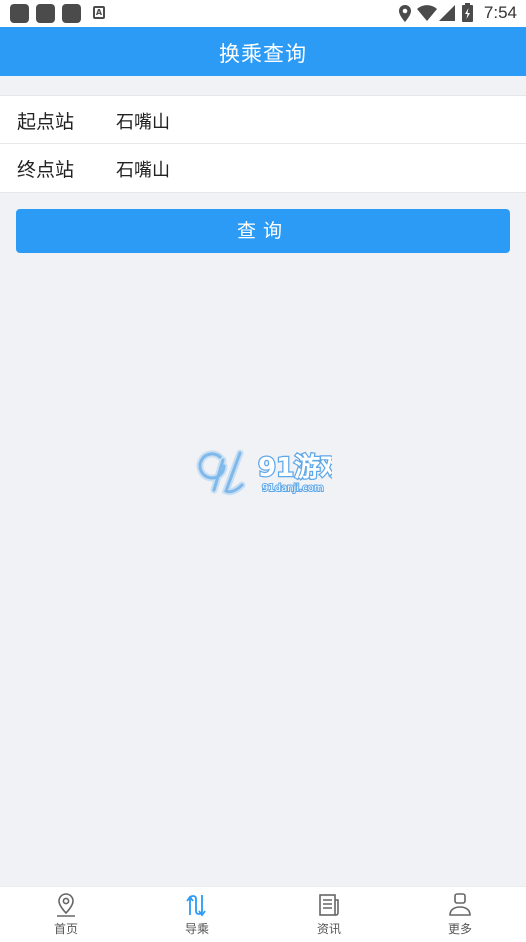 The image size is (526, 942). I want to click on user-icon, so click(460, 904).